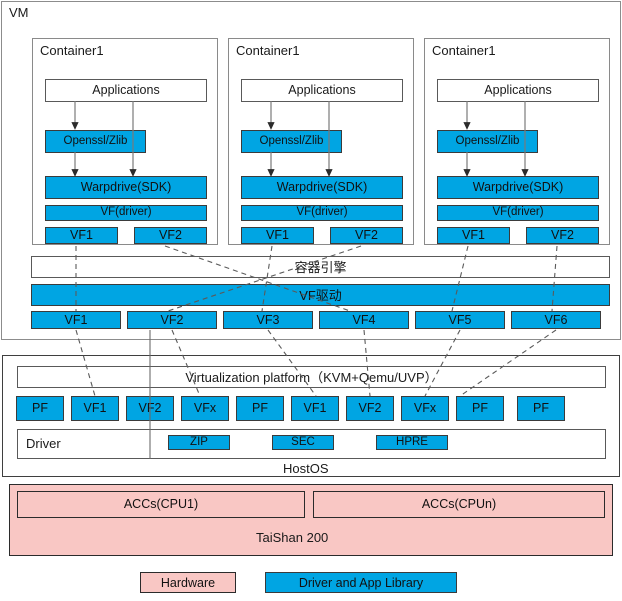 This screenshot has height=601, width=622. What do you see at coordinates (412, 442) in the screenshot?
I see `driver-module-hpre: HPRE` at bounding box center [412, 442].